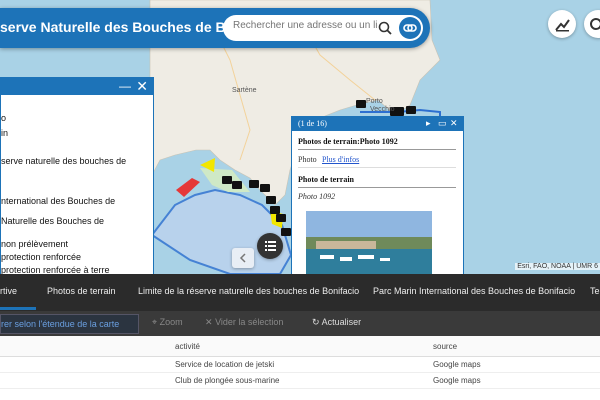 The image size is (600, 400). What do you see at coordinates (77, 86) in the screenshot?
I see `layers-panel-header: — ✕` at bounding box center [77, 86].